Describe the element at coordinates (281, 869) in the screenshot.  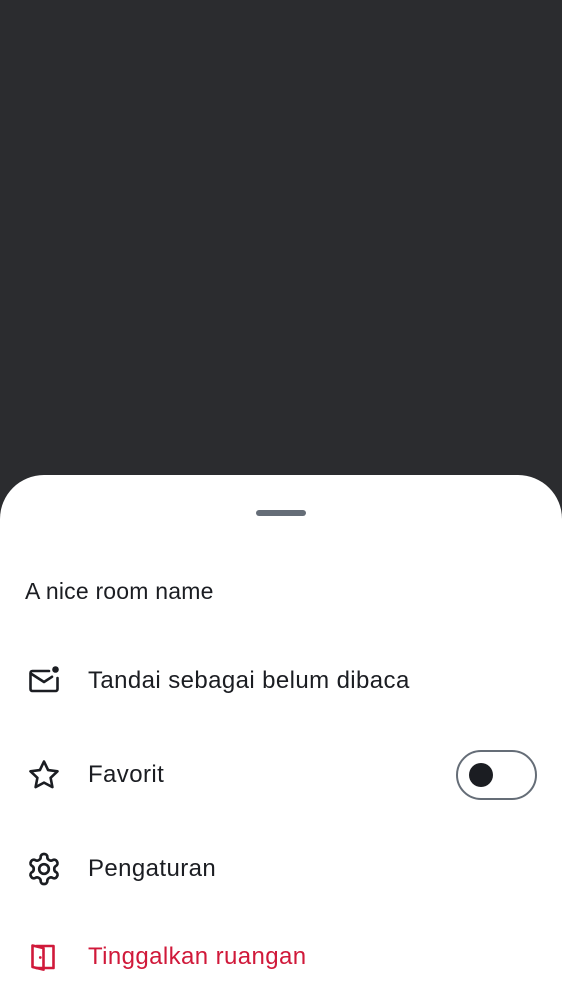
I see `settings-item: Pengaturan` at that location.